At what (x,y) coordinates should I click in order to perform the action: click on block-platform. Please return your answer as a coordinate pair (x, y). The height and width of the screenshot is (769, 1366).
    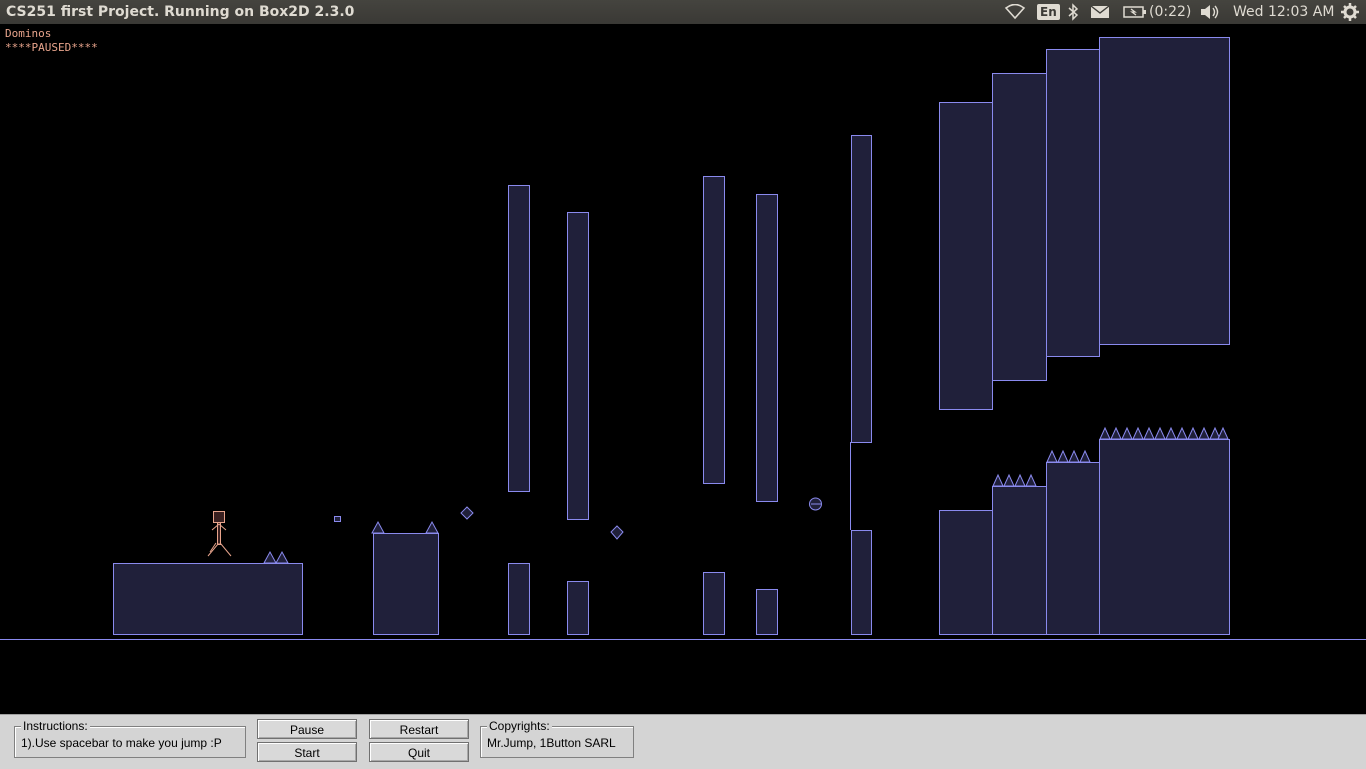
    Looking at the image, I should click on (406, 584).